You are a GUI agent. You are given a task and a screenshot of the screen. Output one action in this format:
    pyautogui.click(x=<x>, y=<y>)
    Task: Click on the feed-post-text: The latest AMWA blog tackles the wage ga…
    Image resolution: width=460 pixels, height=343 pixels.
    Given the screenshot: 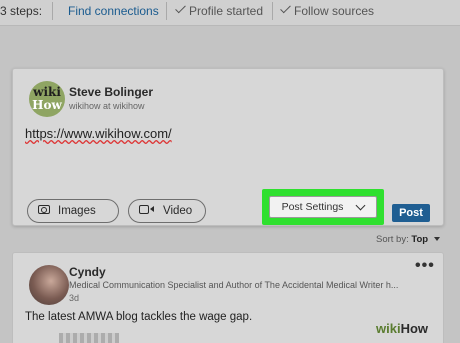 What is the action you would take?
    pyautogui.click(x=139, y=317)
    